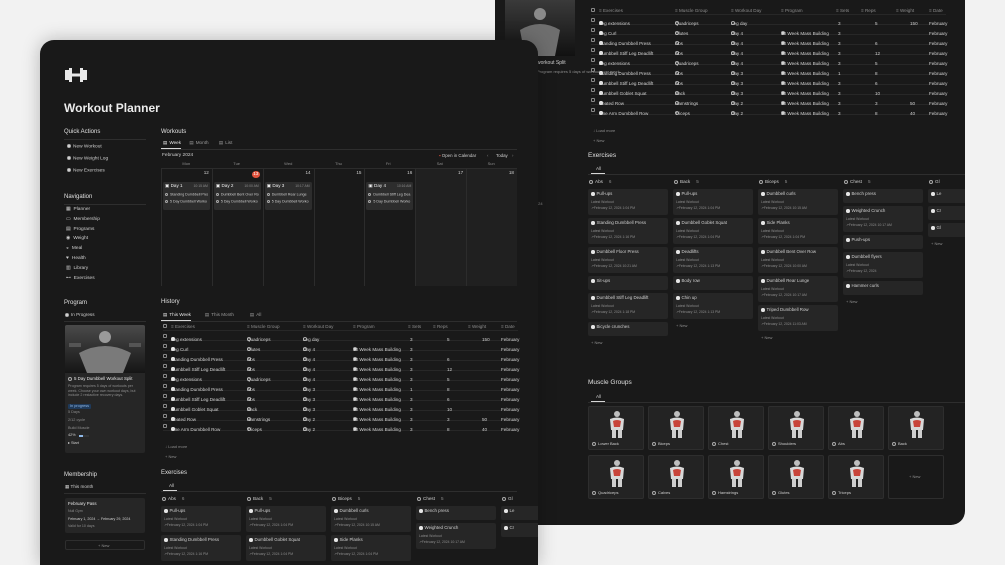  What do you see at coordinates (946, 230) in the screenshot?
I see `exercise-card: Gl` at bounding box center [946, 230].